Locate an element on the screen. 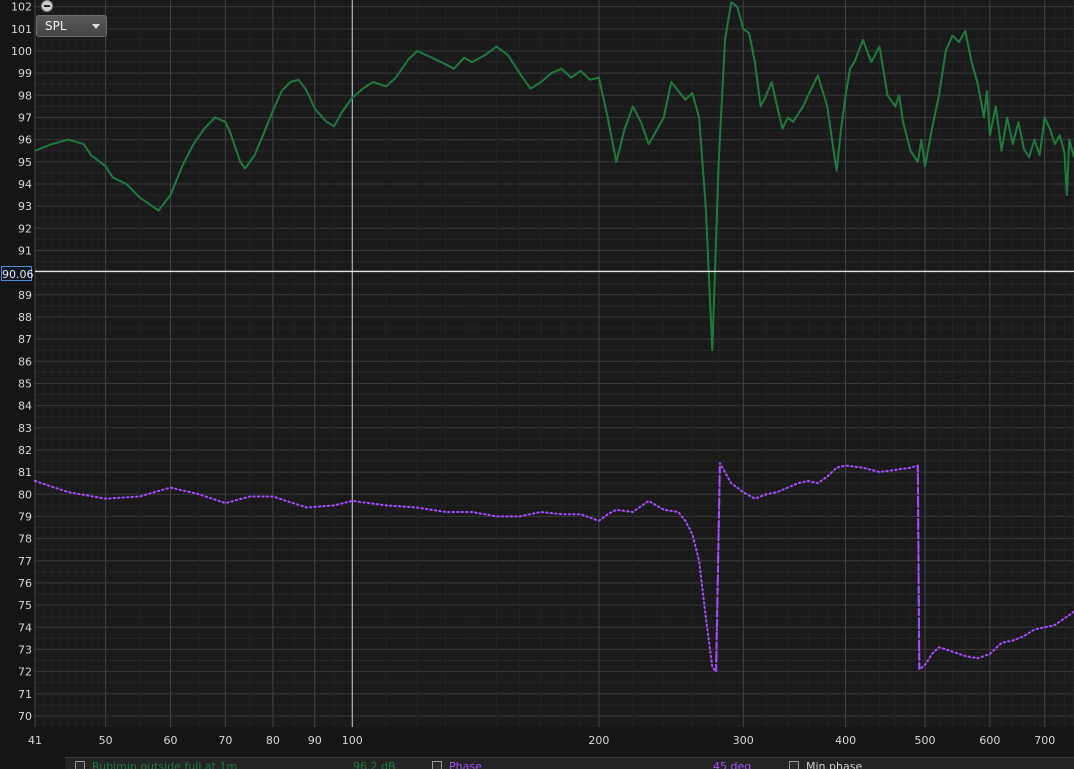 The height and width of the screenshot is (769, 1074). y-tick-label: 79 is located at coordinates (25, 516).